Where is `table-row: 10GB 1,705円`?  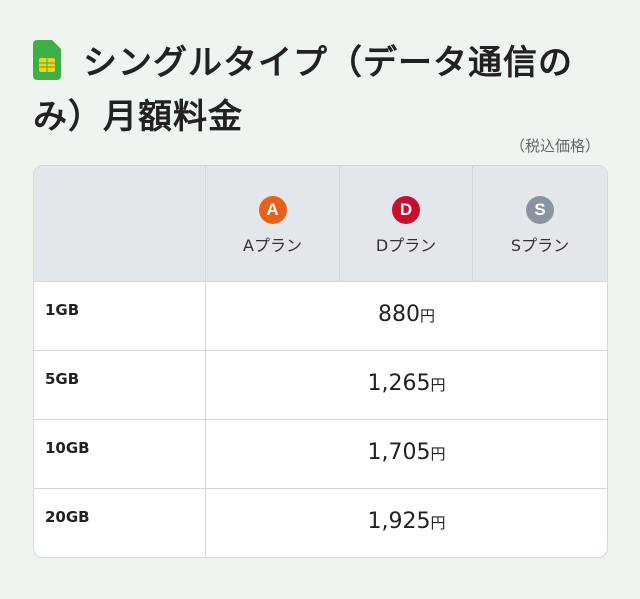
table-row: 10GB 1,705円 is located at coordinates (320, 454).